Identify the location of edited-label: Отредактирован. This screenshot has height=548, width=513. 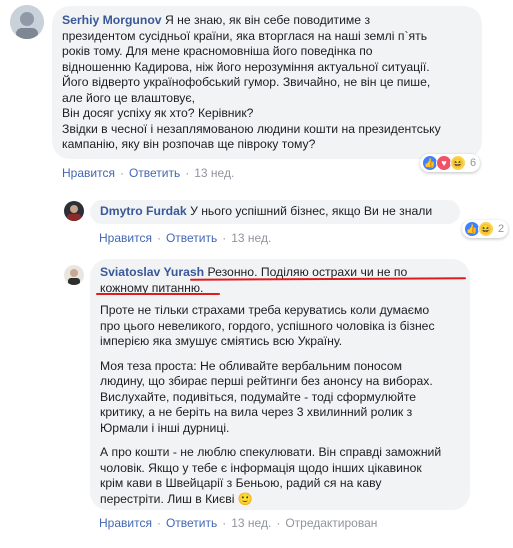
(331, 523).